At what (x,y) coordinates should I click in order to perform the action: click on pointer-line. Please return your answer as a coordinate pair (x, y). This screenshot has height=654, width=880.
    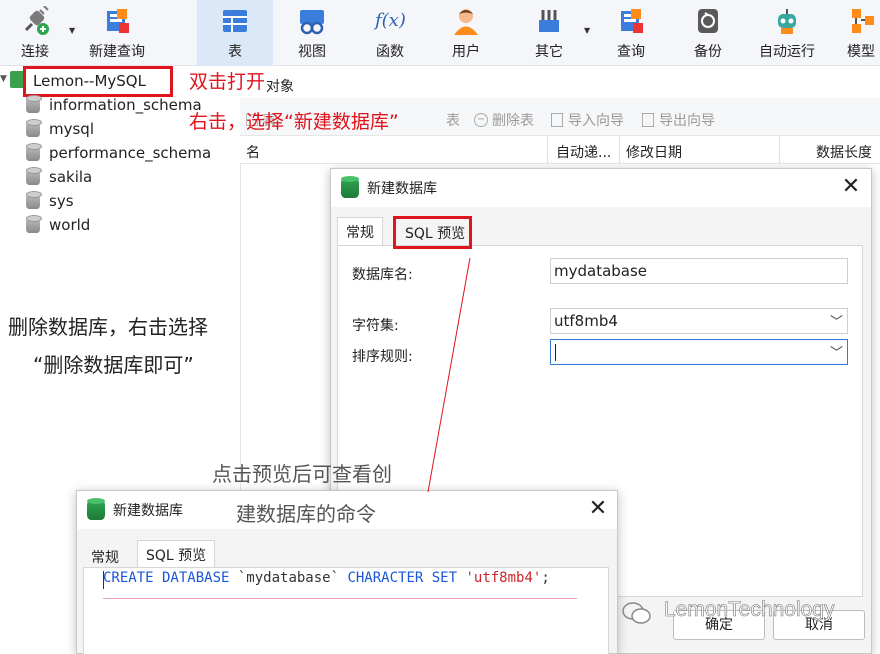
    Looking at the image, I should click on (449, 375).